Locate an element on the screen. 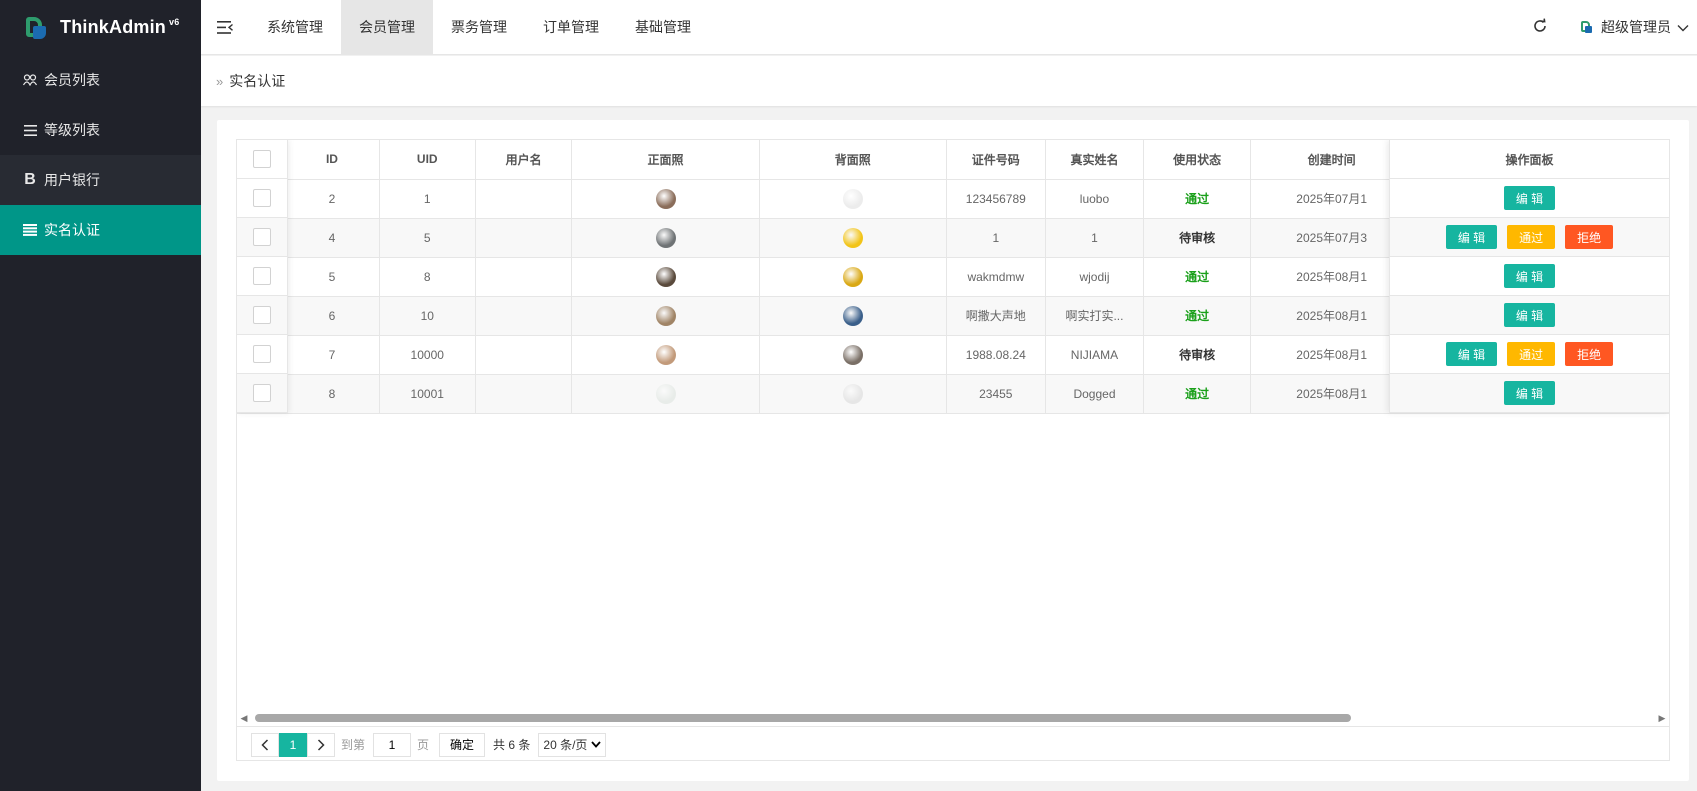 The height and width of the screenshot is (791, 1697). scroll-thumb is located at coordinates (803, 718).